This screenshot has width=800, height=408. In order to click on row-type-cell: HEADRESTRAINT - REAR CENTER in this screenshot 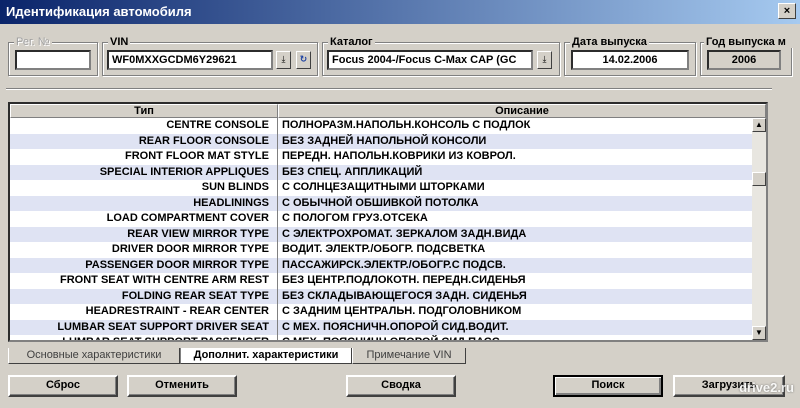, I will do `click(144, 312)`.